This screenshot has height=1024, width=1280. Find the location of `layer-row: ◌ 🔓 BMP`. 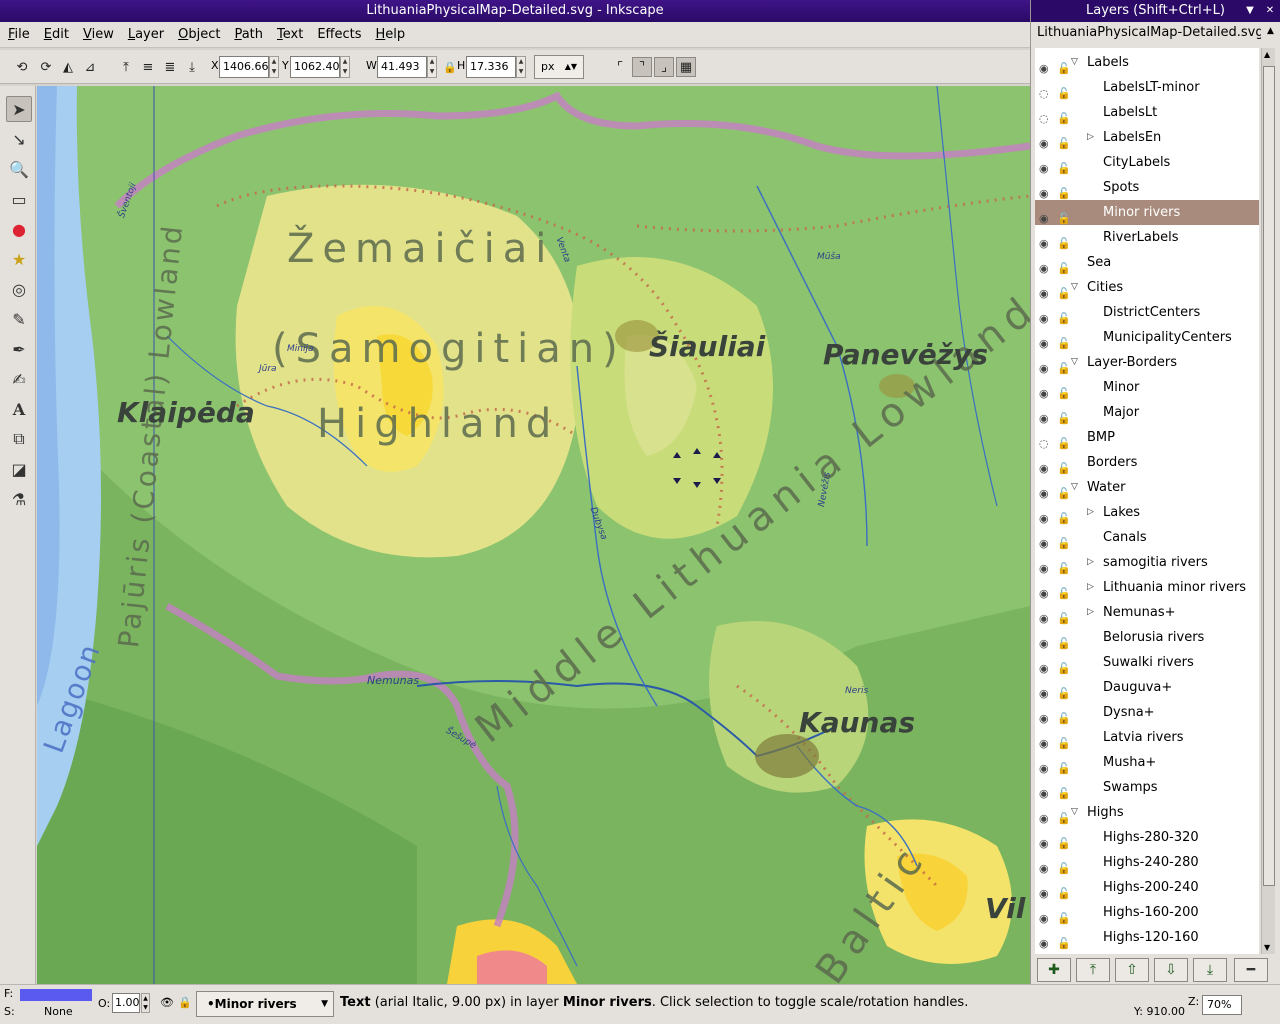

layer-row: ◌ 🔓 BMP is located at coordinates (1147, 437).